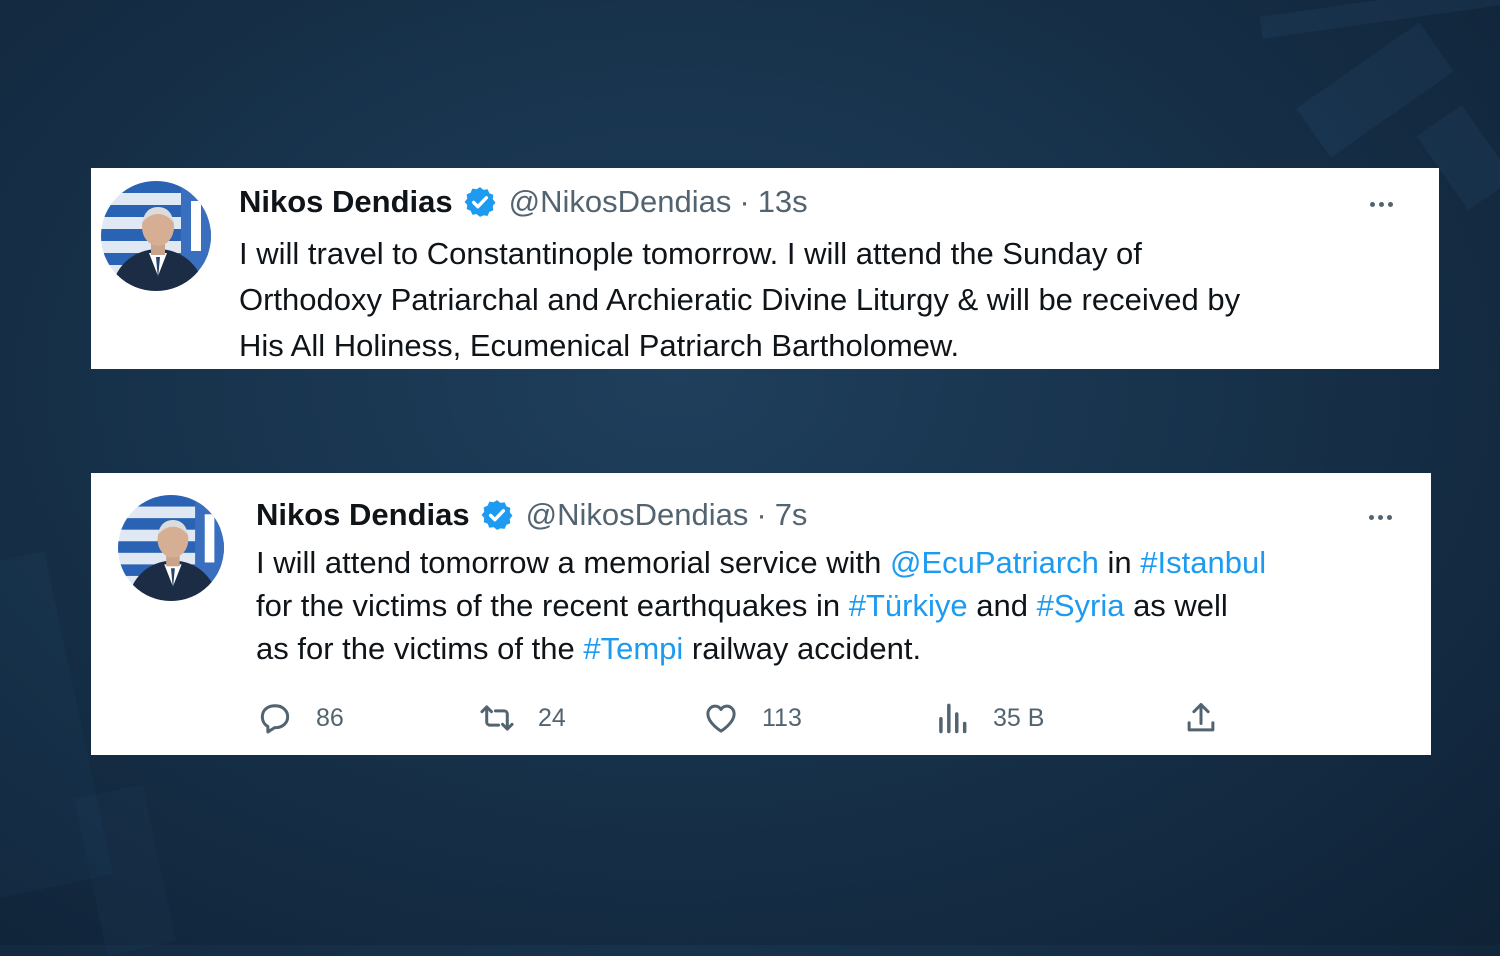 Image resolution: width=1500 pixels, height=956 pixels. I want to click on text-segment: and, so click(1002, 605).